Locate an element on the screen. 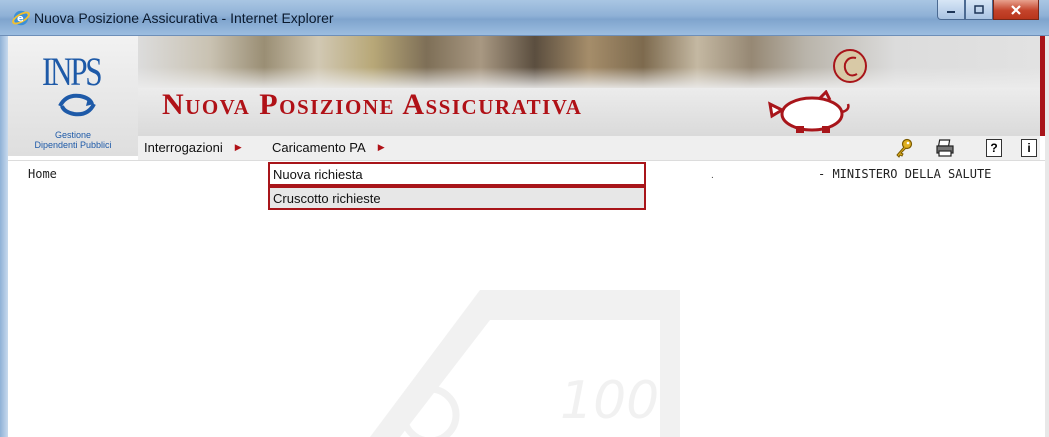 This screenshot has height=437, width=1049. submenu-item-nuova-richiesta: Nuova richiesta is located at coordinates (457, 174).